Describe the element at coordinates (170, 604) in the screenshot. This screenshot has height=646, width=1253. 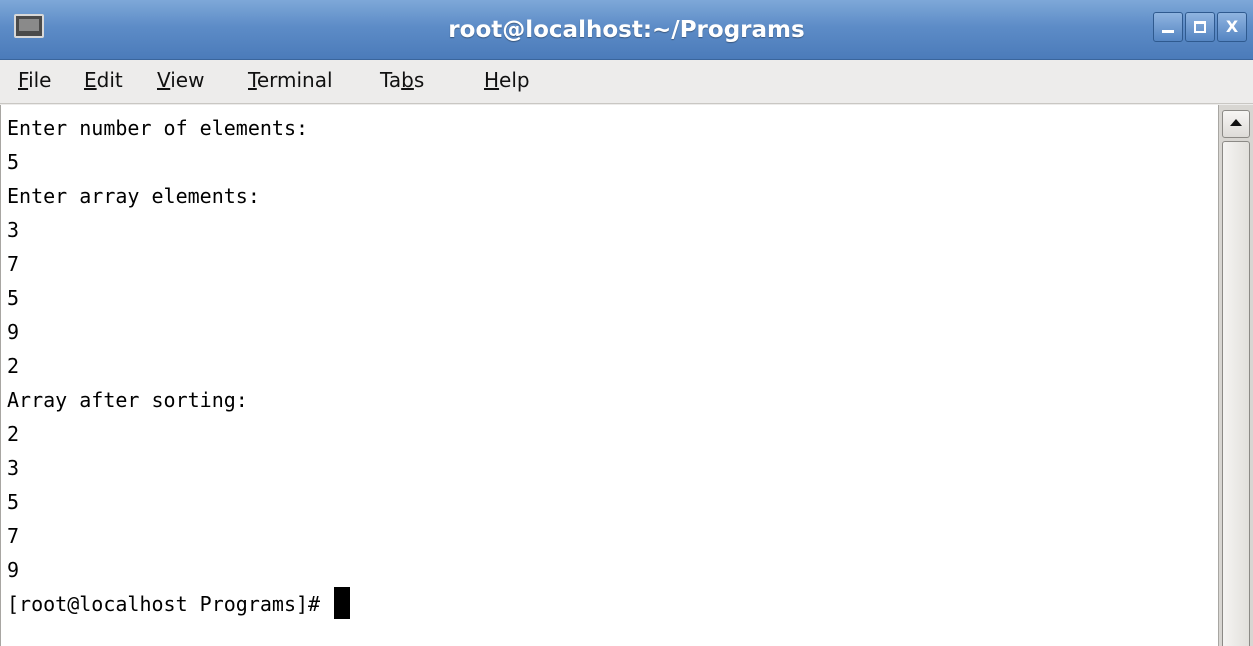
I see `shell-prompt: [root@localhost Programs]#` at that location.